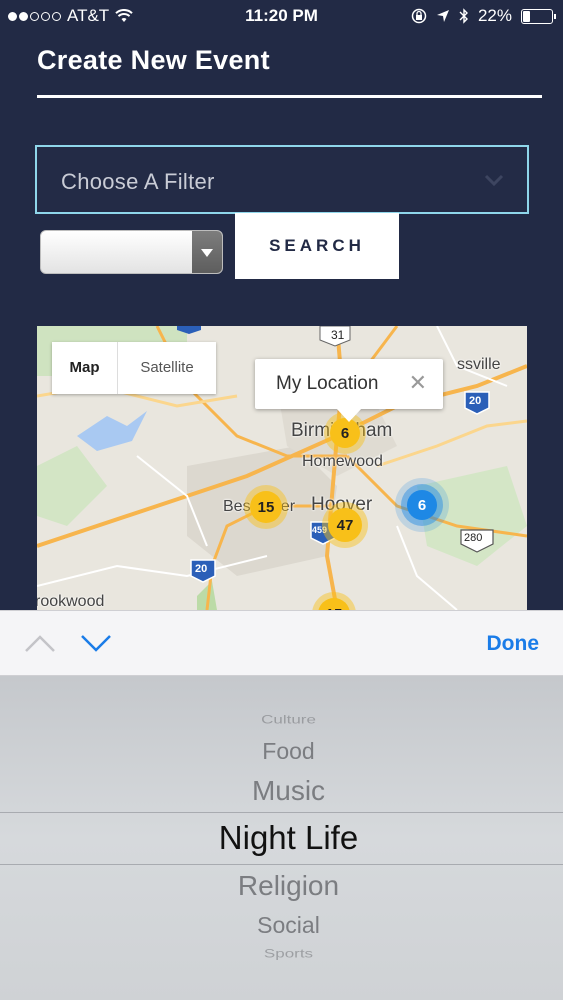 The width and height of the screenshot is (563, 1000). I want to click on picker-item-selected: Night Life, so click(281, 838).